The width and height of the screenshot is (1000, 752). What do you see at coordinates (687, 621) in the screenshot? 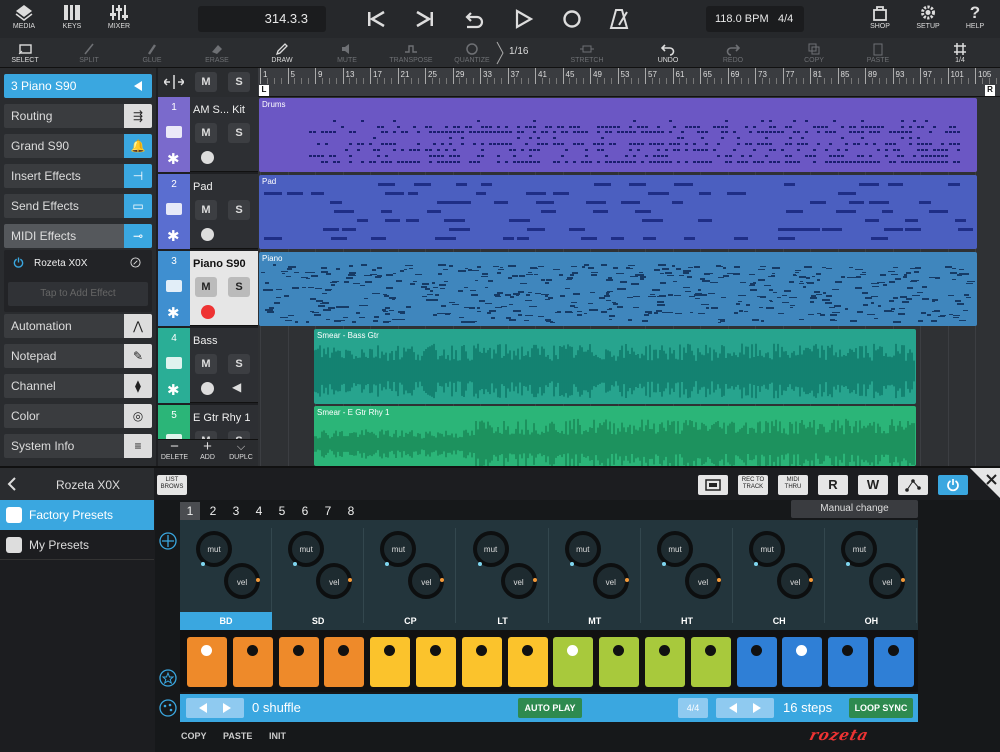
I see `instrument-ht-tab: HT` at bounding box center [687, 621].